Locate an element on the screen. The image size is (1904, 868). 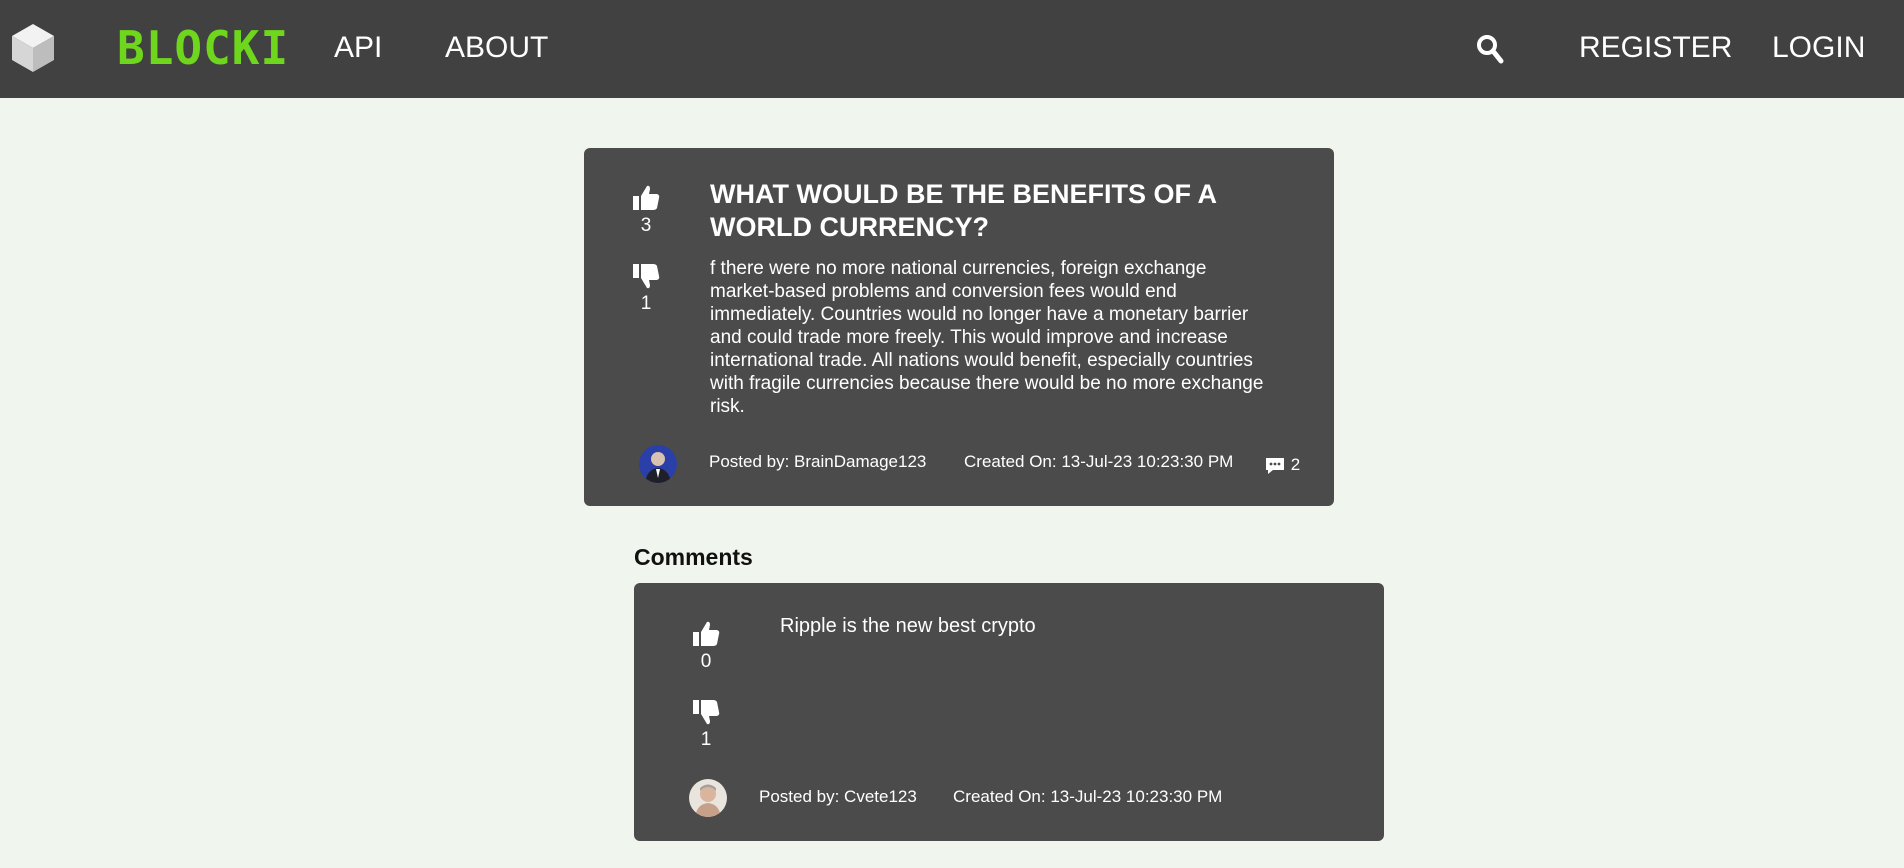
comment-dislike-group: 1 is located at coordinates (706, 725).